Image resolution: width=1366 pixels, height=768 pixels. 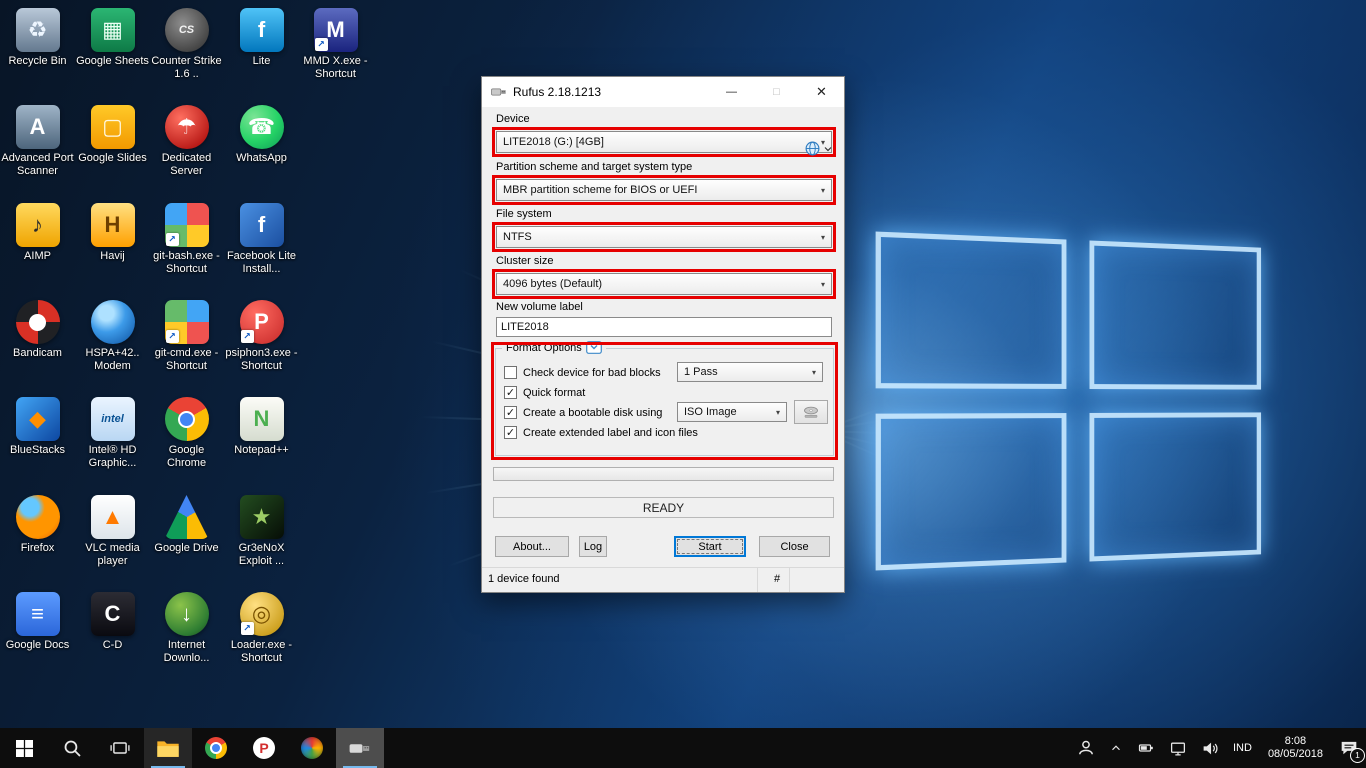 I want to click on psiphon-button: P, so click(x=264, y=748).